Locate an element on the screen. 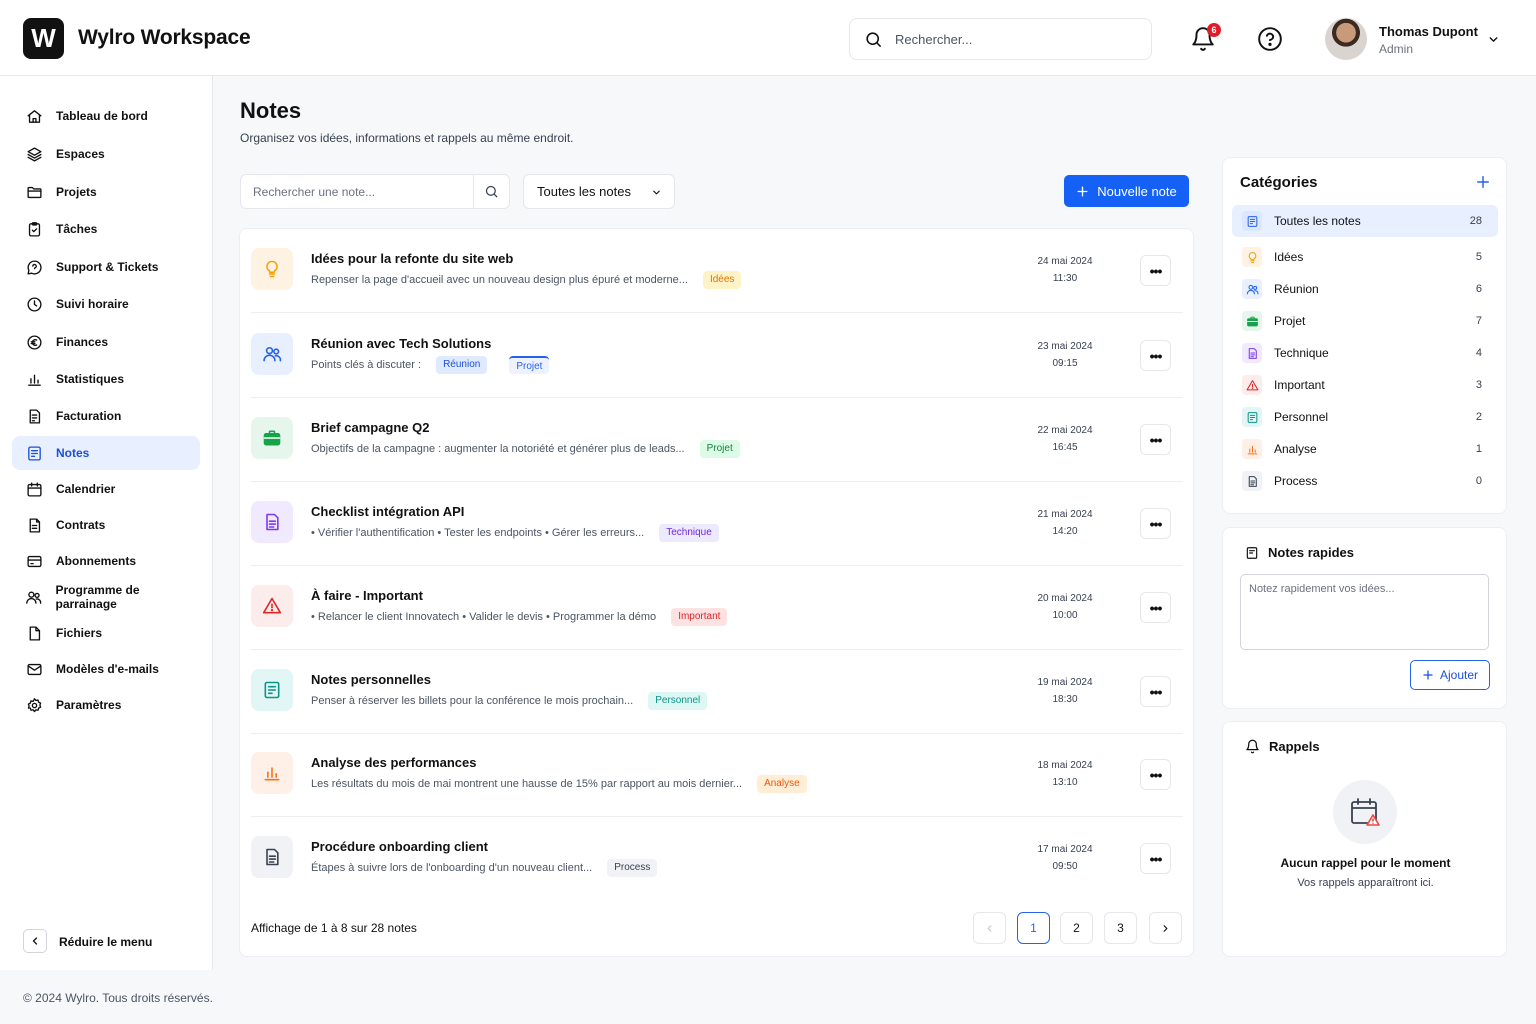 The height and width of the screenshot is (1024, 1536). note-title: Idées pour la refonte du site web is located at coordinates (412, 258).